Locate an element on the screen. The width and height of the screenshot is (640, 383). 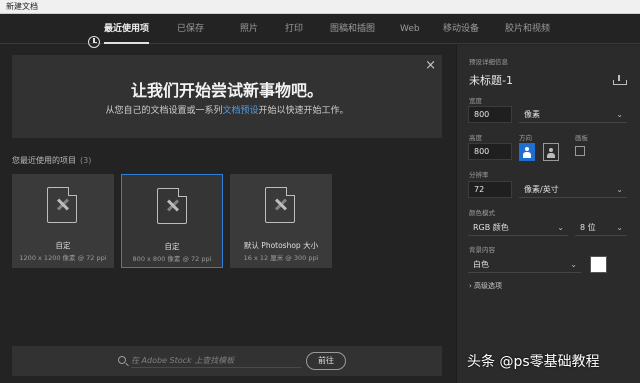
orientation-label: 方向 is located at coordinates (525, 138).